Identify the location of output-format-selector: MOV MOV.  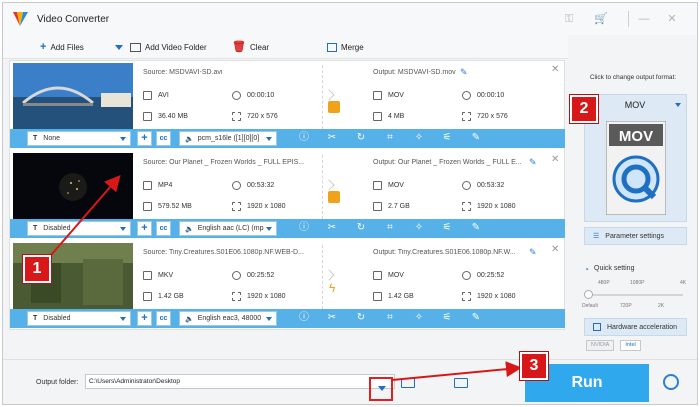
(635, 158).